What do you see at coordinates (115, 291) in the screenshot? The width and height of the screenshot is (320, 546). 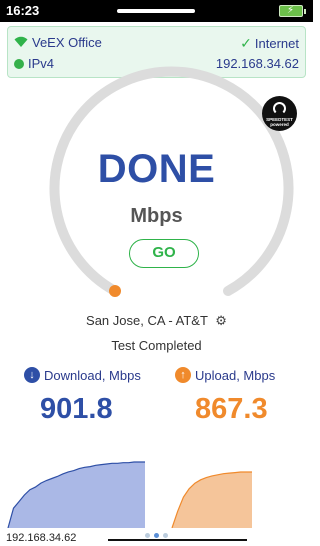 I see `gauge-indicator` at bounding box center [115, 291].